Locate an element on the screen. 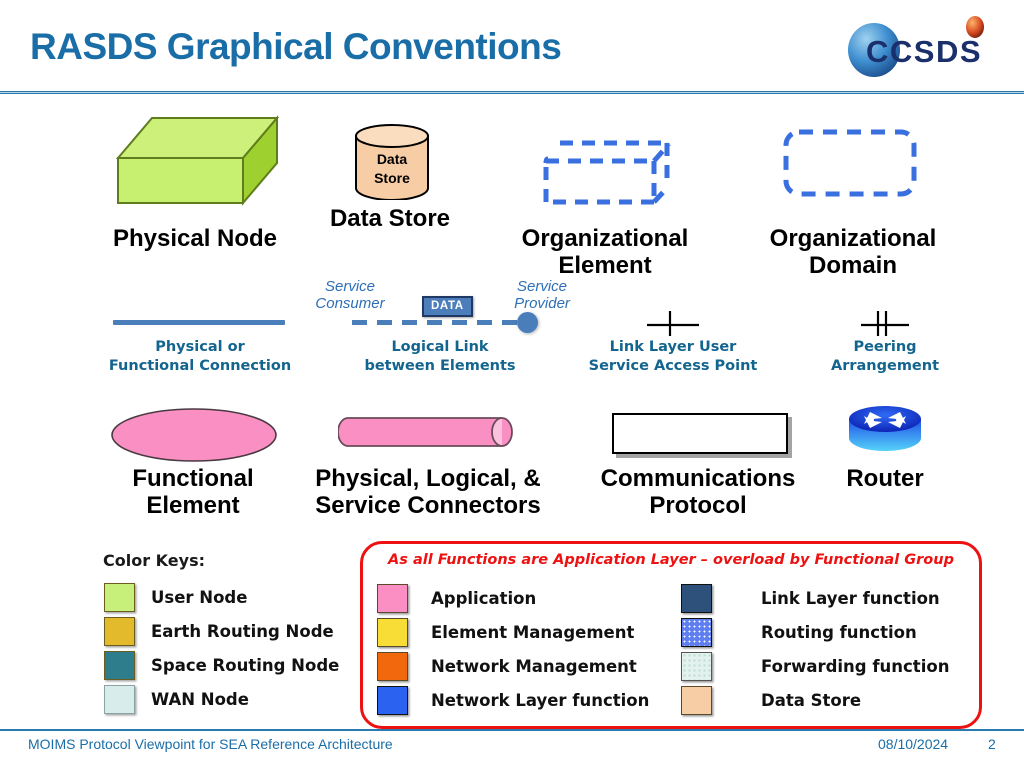 The image size is (1024, 768). comms-protocol-line2: Protocol is located at coordinates (698, 505).